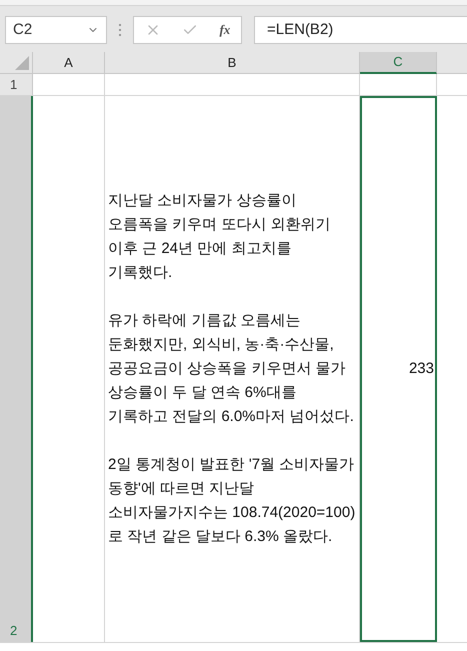 The width and height of the screenshot is (467, 651). Describe the element at coordinates (56, 30) in the screenshot. I see `name-box: C2` at that location.